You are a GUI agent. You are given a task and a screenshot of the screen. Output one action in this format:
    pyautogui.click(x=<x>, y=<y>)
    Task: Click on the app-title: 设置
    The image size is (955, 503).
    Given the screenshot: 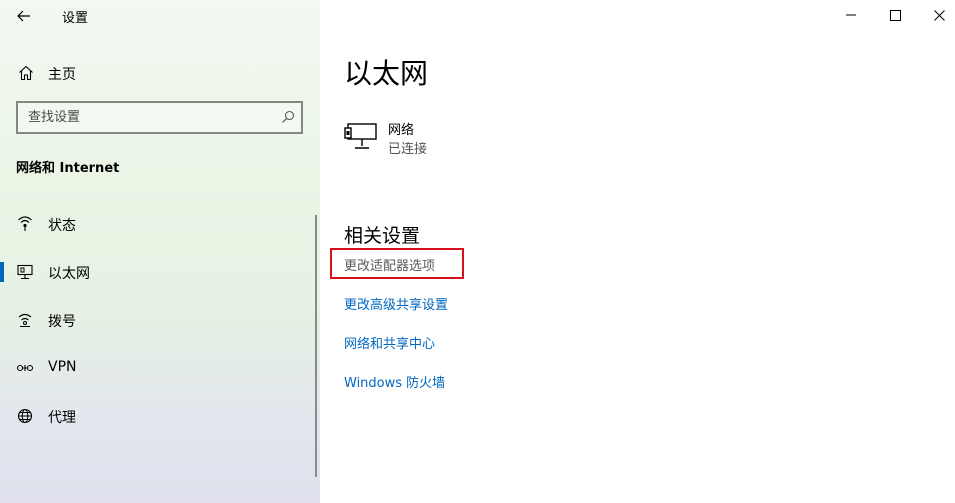 What is the action you would take?
    pyautogui.click(x=75, y=18)
    